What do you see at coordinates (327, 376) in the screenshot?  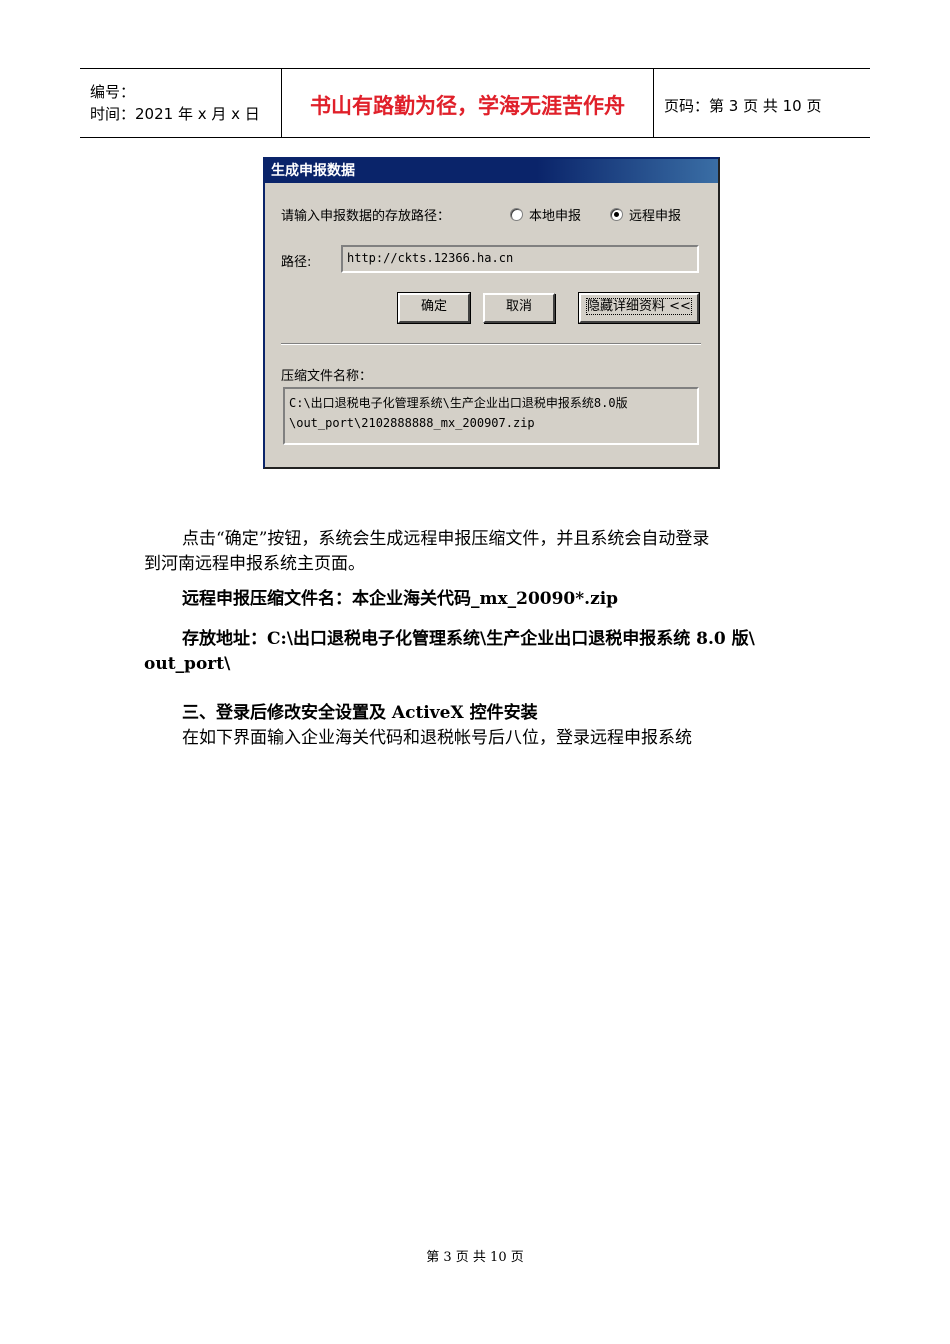 I see `zip-name-label: 压缩文件名称：` at bounding box center [327, 376].